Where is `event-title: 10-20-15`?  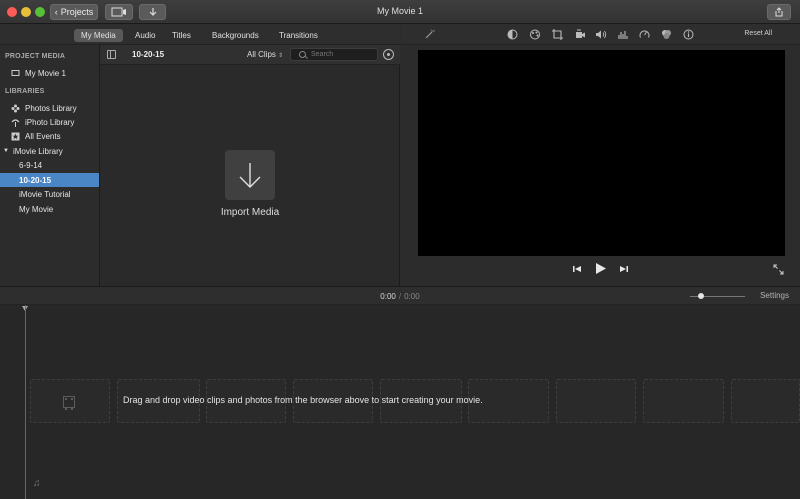 event-title: 10-20-15 is located at coordinates (148, 54).